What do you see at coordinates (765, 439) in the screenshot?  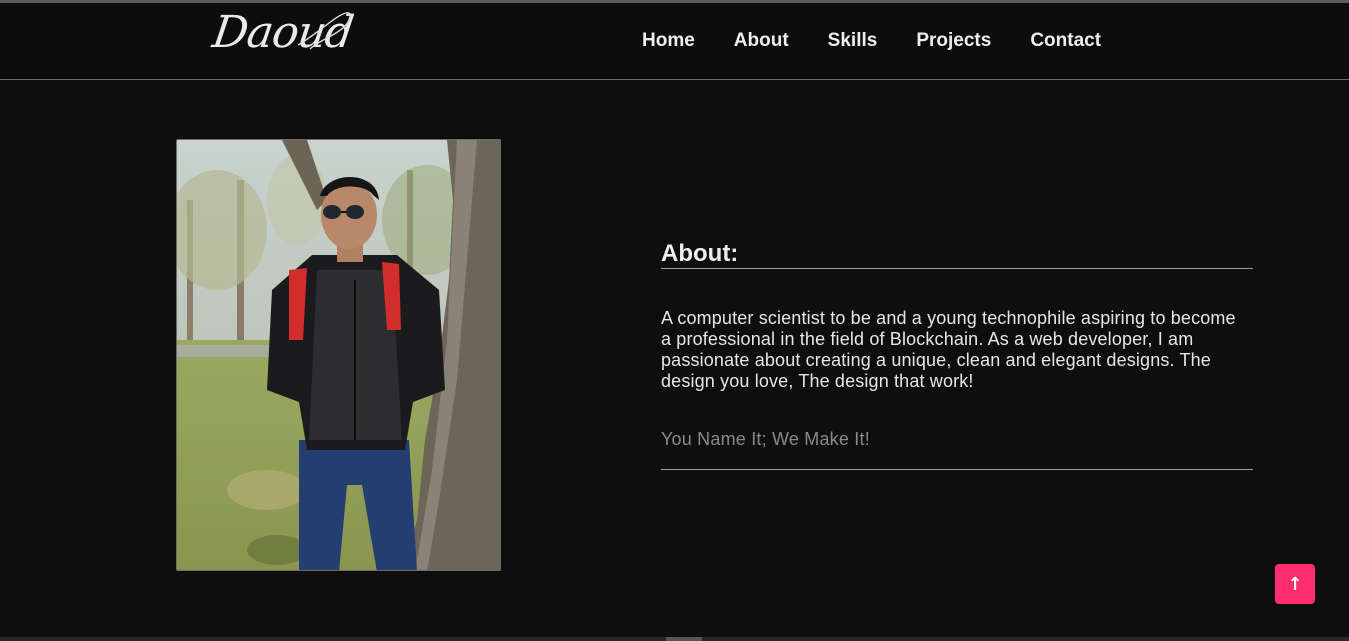 I see `tagline: You Name It; We Make It!` at bounding box center [765, 439].